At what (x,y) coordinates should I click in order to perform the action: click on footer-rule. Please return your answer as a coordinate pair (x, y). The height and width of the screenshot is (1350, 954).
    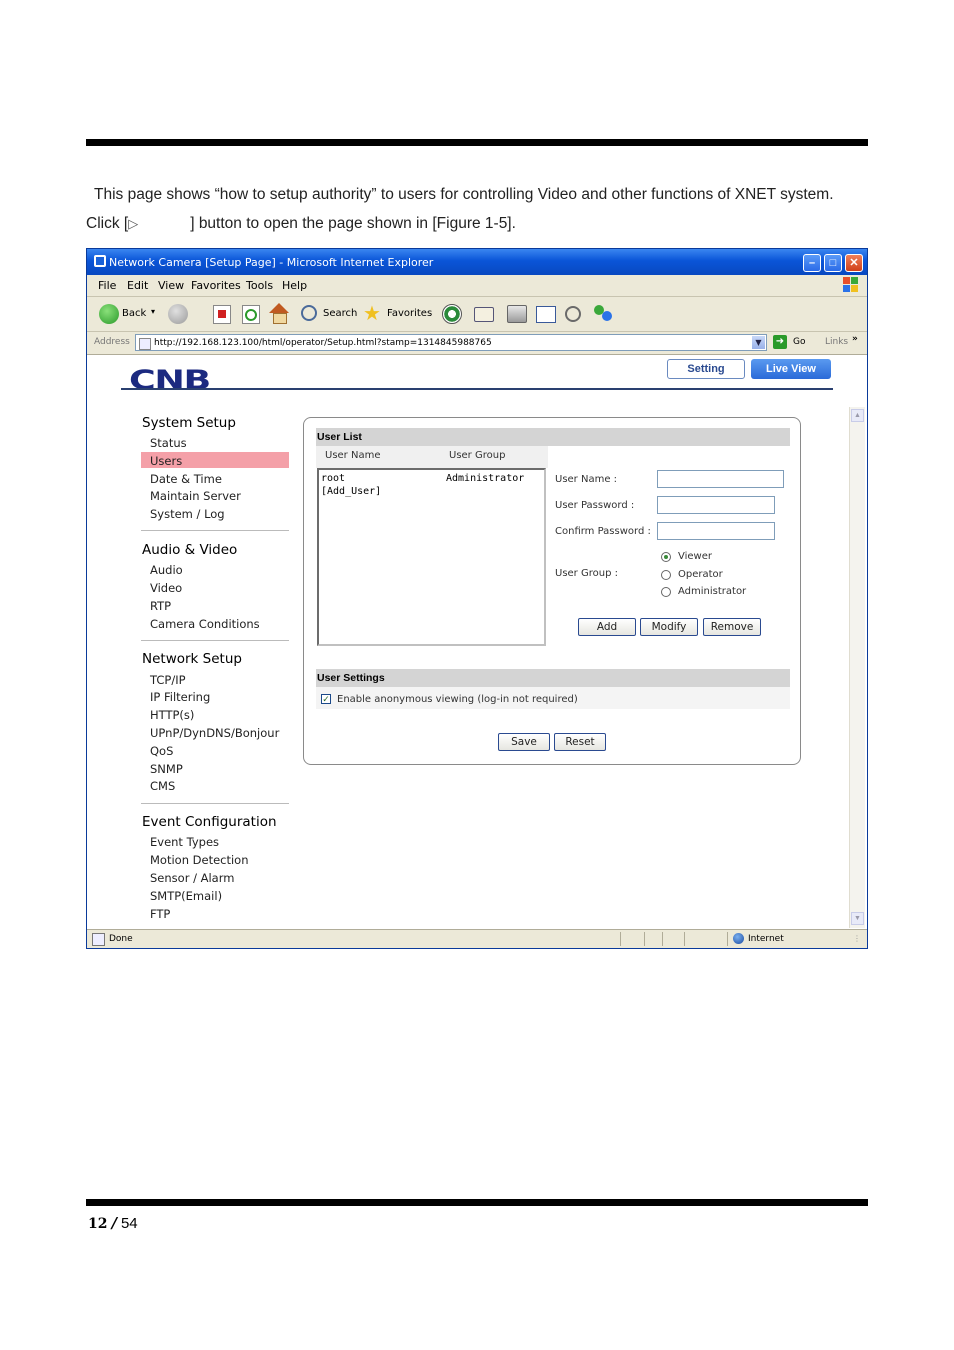
    Looking at the image, I should click on (477, 1202).